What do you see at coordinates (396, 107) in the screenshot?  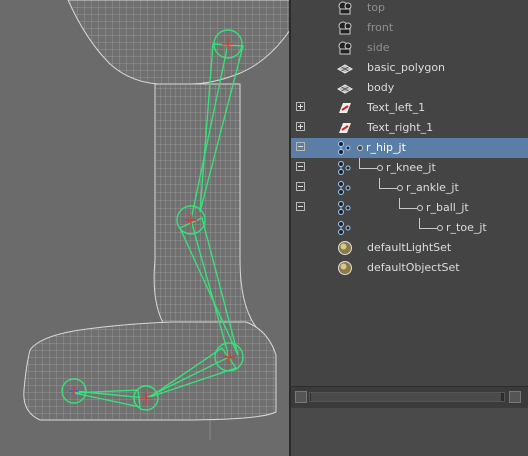 I see `outliner-item-label: Text_left_1` at bounding box center [396, 107].